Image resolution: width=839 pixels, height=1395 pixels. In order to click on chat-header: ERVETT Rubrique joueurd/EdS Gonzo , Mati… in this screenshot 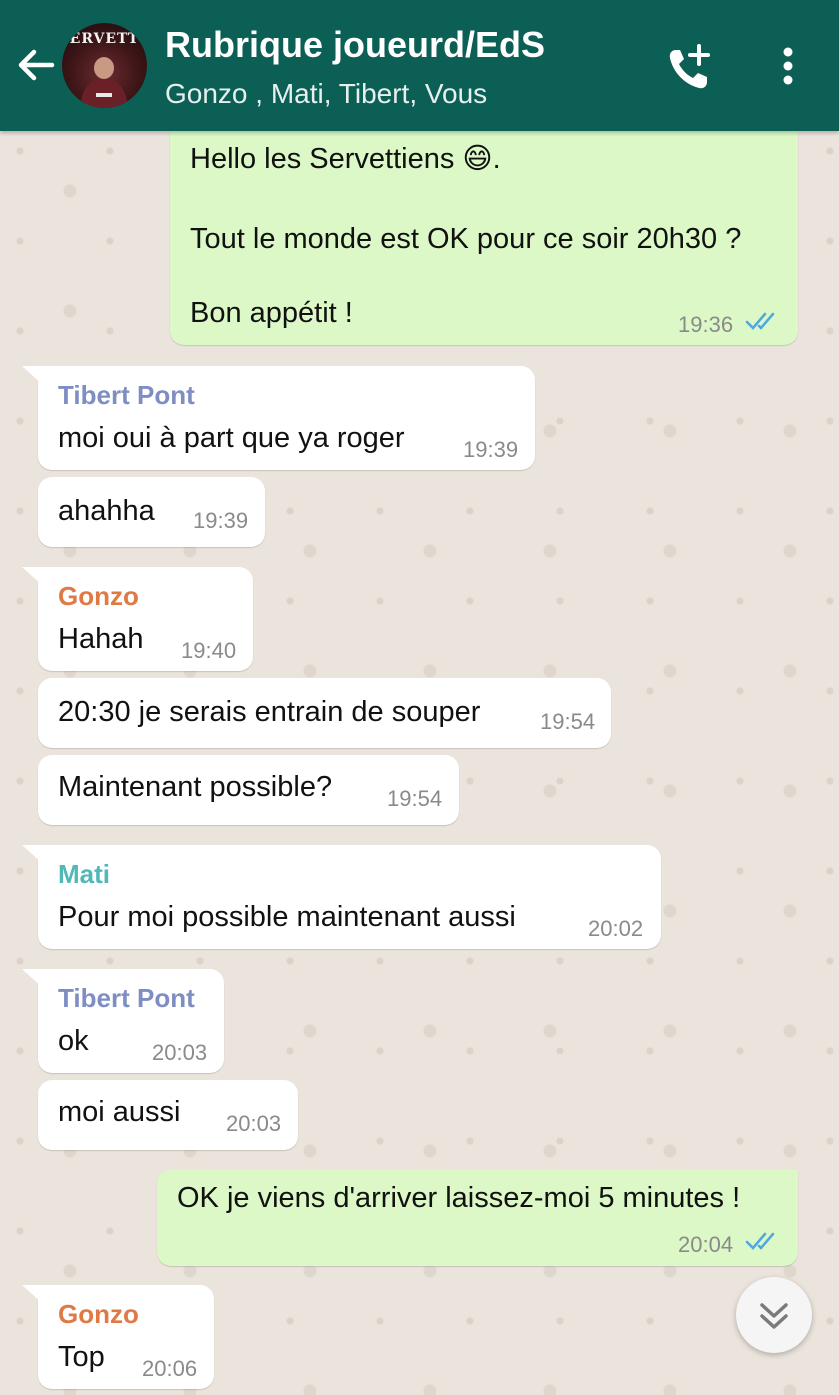, I will do `click(419, 65)`.